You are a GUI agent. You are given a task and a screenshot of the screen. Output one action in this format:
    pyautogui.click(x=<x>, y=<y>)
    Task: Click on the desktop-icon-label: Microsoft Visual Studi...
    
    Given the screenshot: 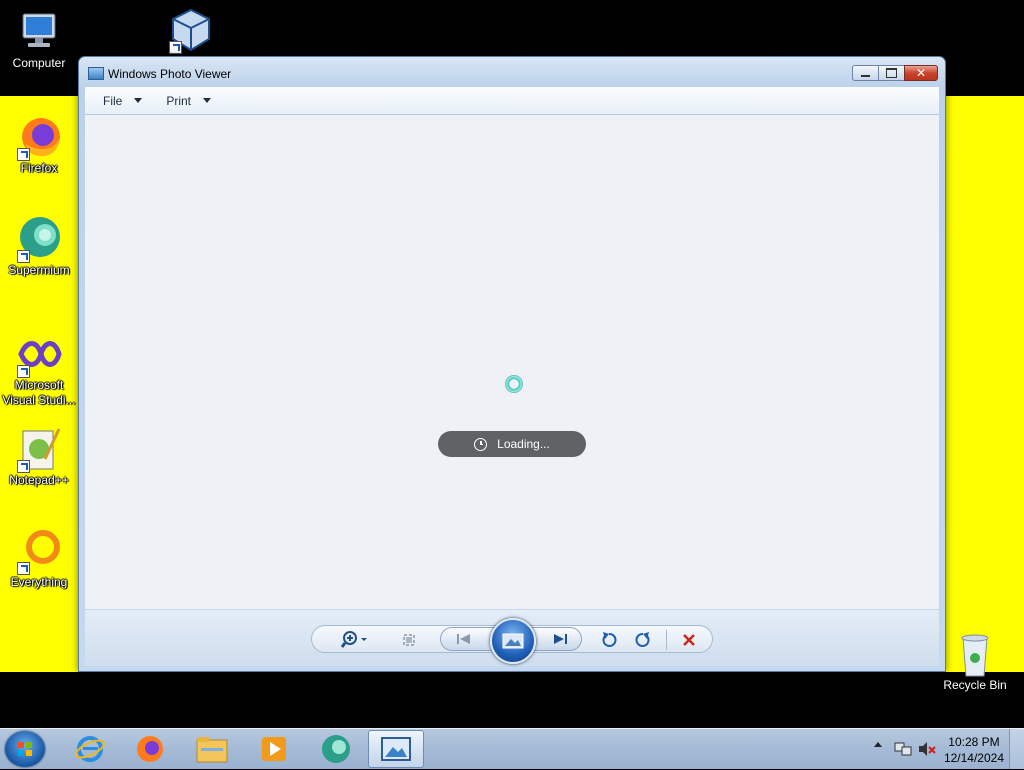 What is the action you would take?
    pyautogui.click(x=39, y=392)
    